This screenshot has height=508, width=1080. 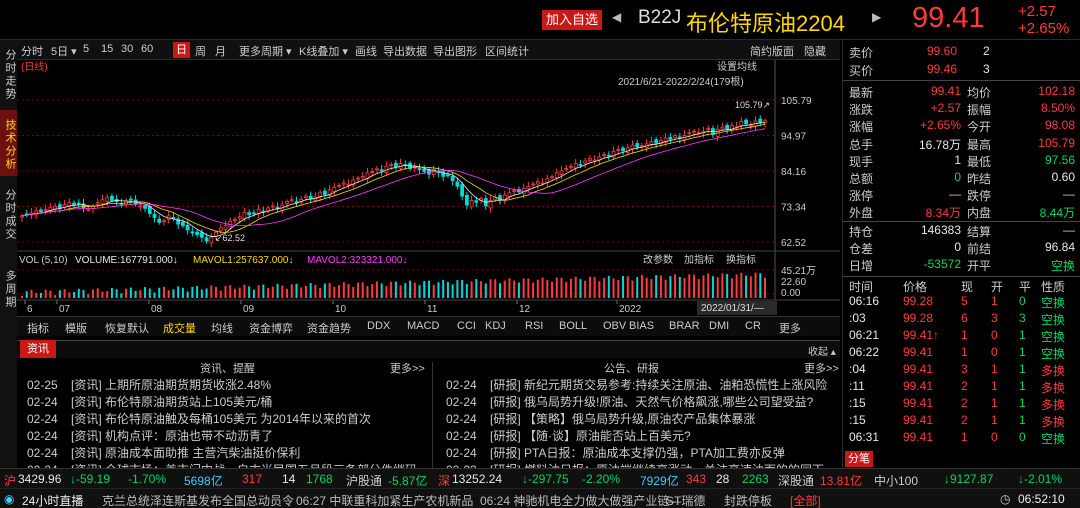 I want to click on news-item: 02-24[资讯] 全球市场：美市门中战，自古当民国五月段三条部分件继码, so click(x=227, y=464).